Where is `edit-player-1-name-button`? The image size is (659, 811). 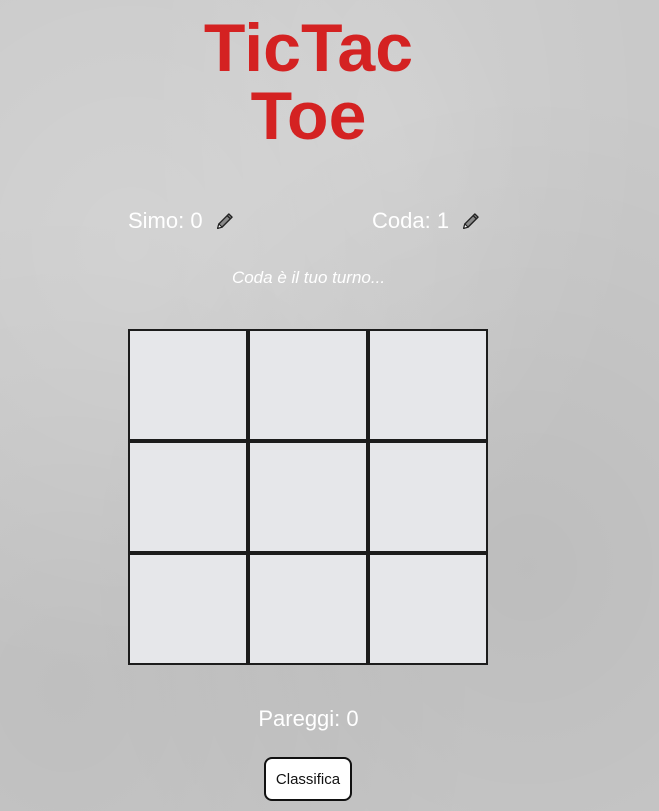 edit-player-1-name-button is located at coordinates (225, 221).